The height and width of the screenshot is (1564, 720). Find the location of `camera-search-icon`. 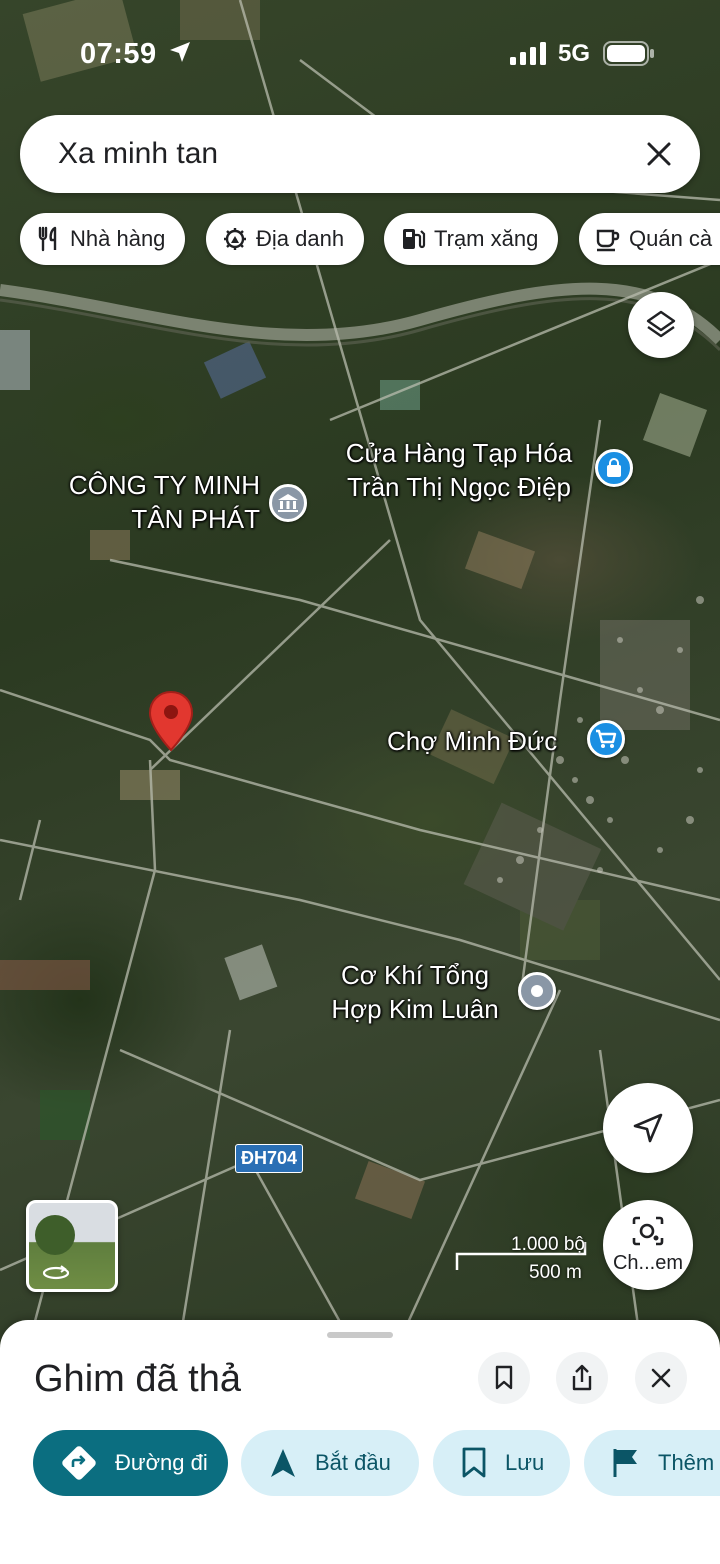

camera-search-icon is located at coordinates (648, 1230).